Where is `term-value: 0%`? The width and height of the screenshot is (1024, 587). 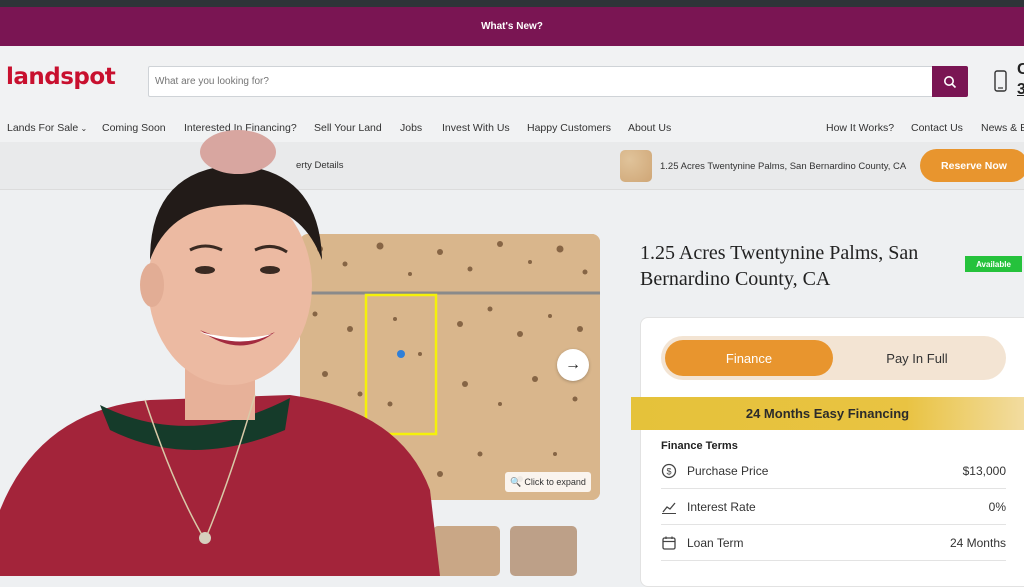
term-value: 0% is located at coordinates (997, 507).